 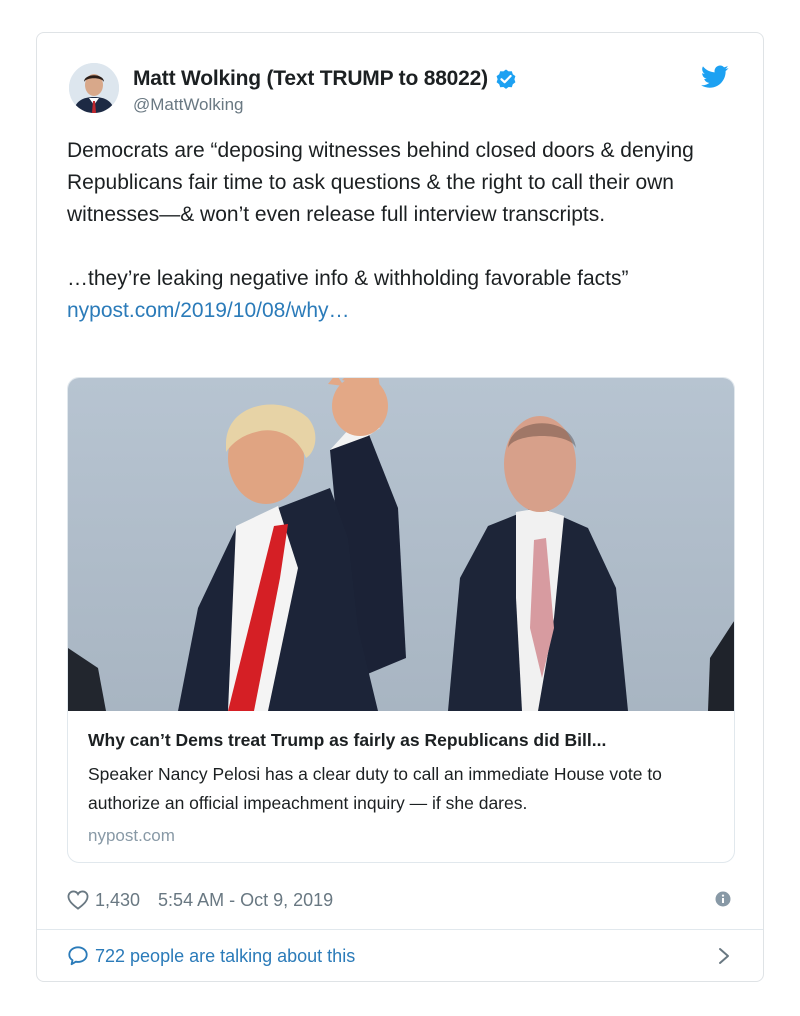 What do you see at coordinates (78, 900) in the screenshot?
I see `heart-icon` at bounding box center [78, 900].